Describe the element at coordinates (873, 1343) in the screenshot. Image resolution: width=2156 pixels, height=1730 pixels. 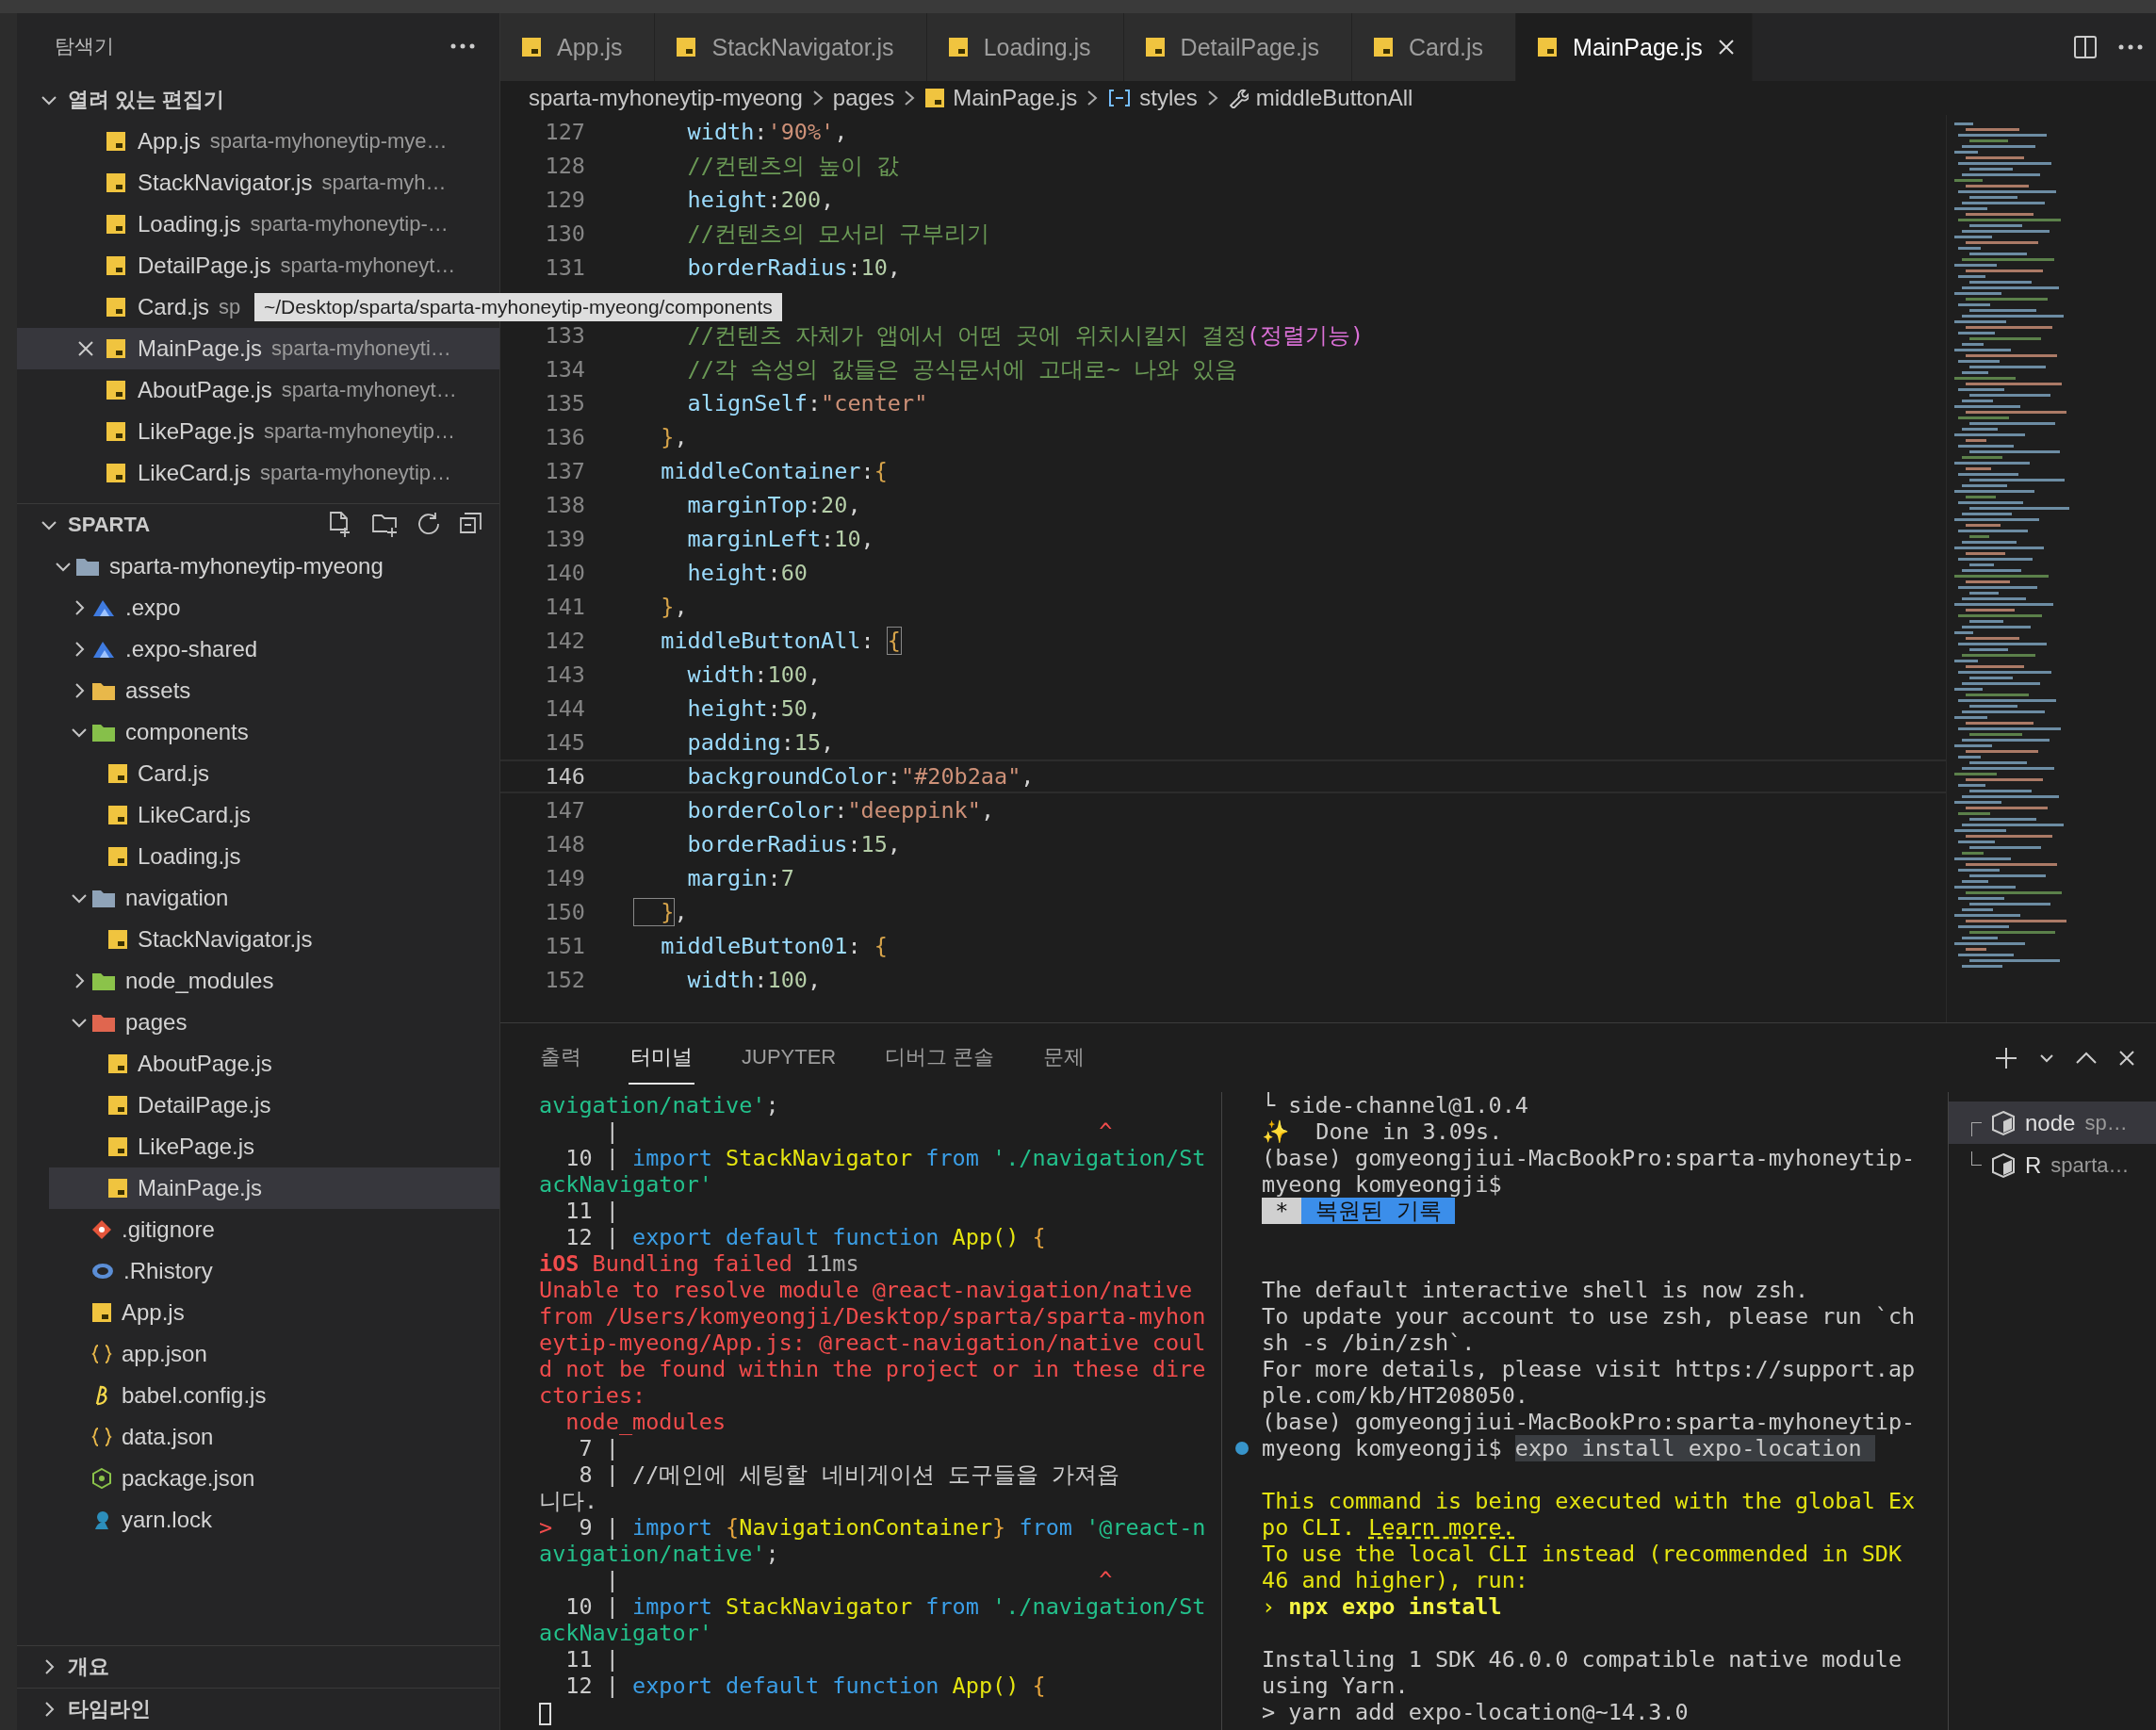
I see `terminal-line: eytip-myeong/App.js: @react-navigation/native coul` at that location.